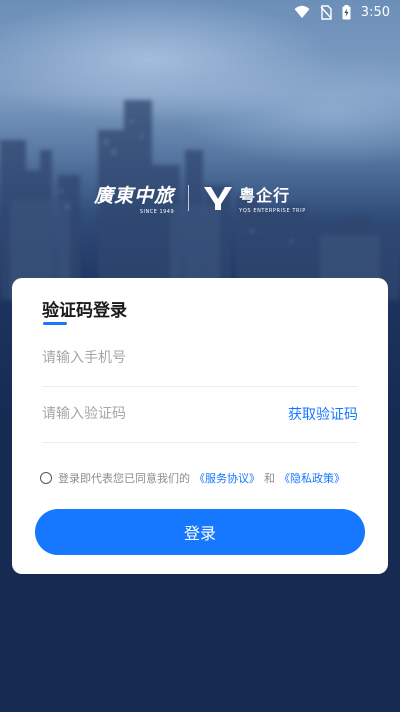 The height and width of the screenshot is (712, 400). Describe the element at coordinates (312, 478) in the screenshot. I see `privacy-policy-link: 《隐私政策》` at that location.